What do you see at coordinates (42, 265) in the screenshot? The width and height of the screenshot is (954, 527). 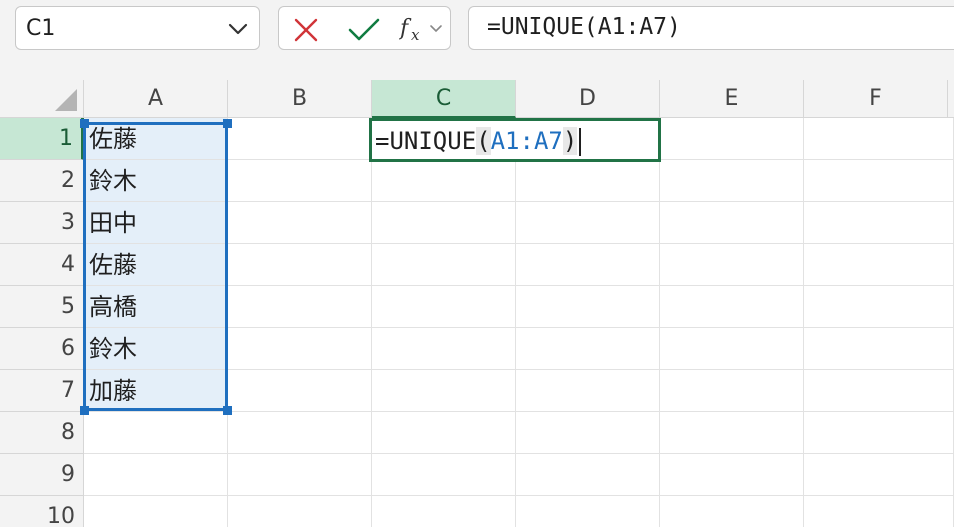 I see `row-header-4: 4` at bounding box center [42, 265].